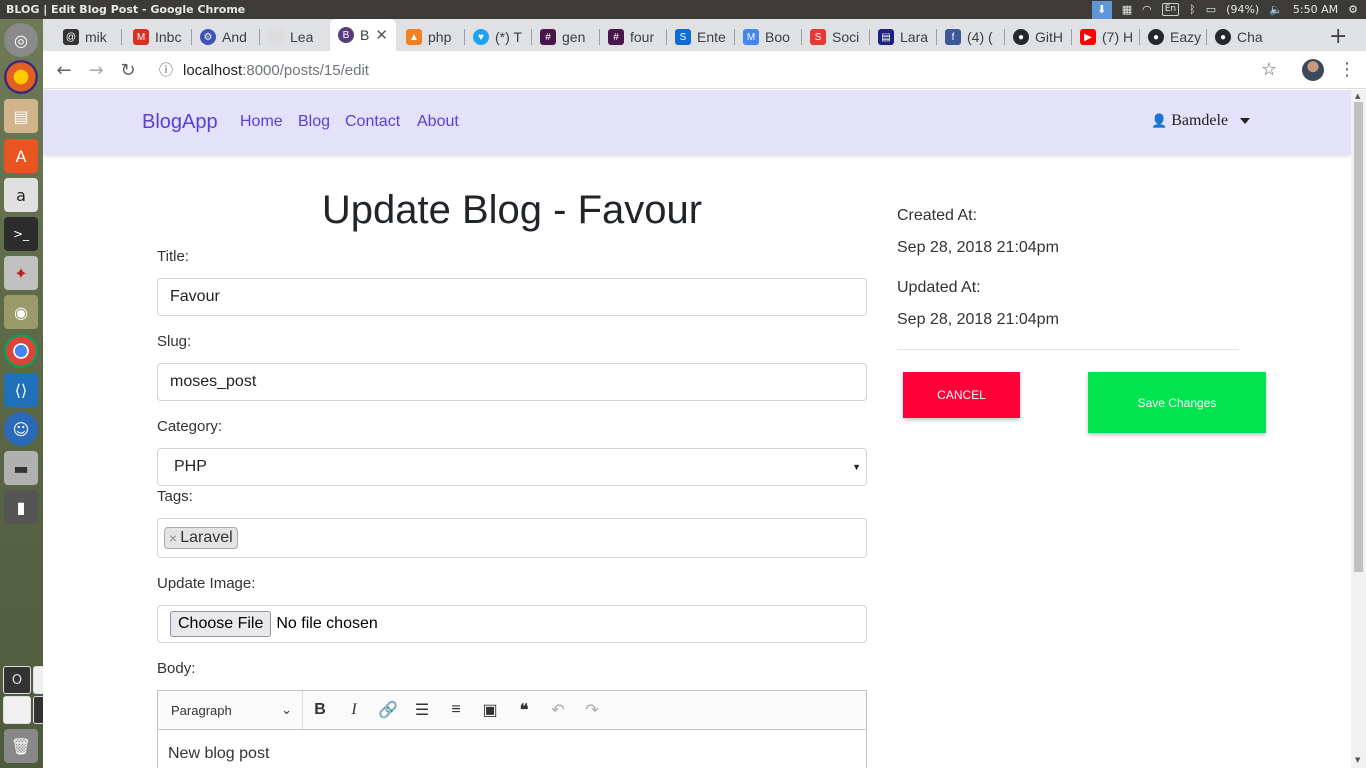 This screenshot has width=1366, height=768. I want to click on trash-icon: 🗑, so click(21, 746).